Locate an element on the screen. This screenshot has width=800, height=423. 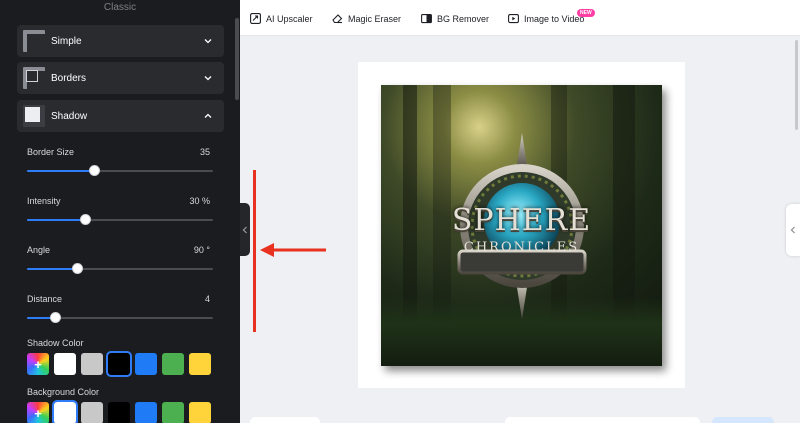
background-color-swatches: + is located at coordinates (119, 411).